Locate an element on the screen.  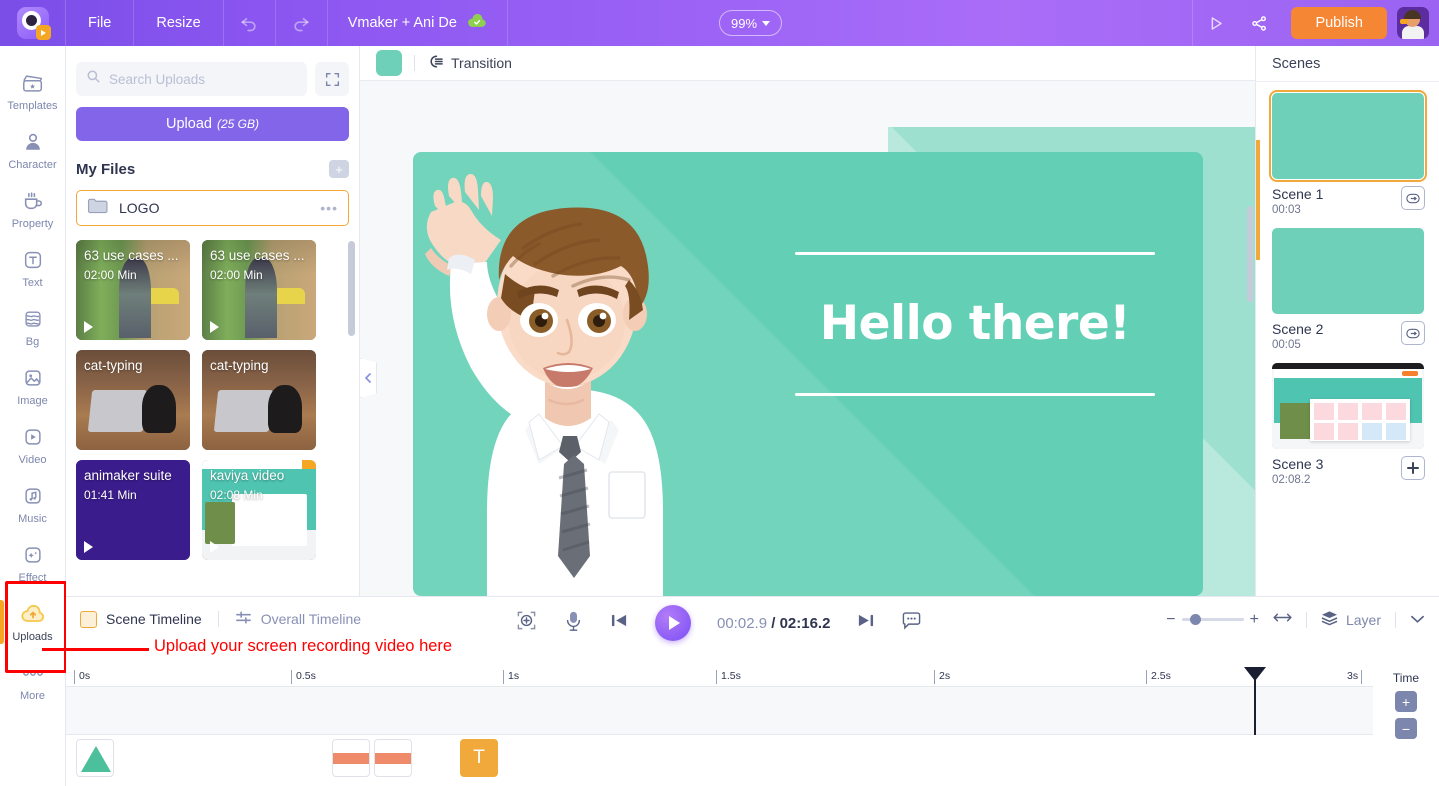
sidebar-label: Image is located at coordinates (32, 401).